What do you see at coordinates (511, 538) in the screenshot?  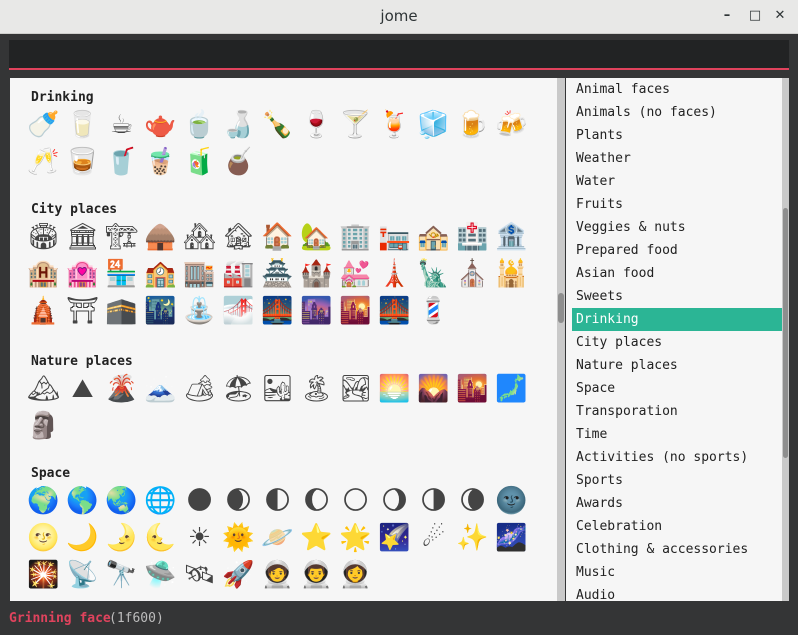 I see `emoji-button: 🌌` at bounding box center [511, 538].